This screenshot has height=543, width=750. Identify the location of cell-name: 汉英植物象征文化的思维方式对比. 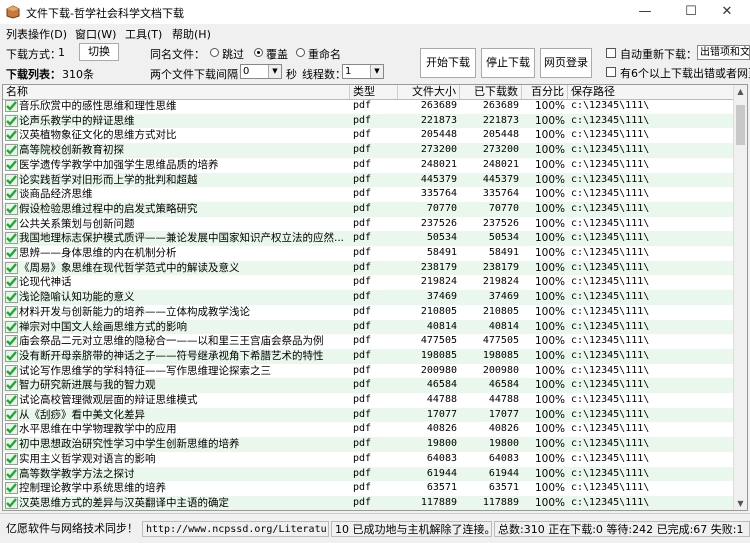
(98, 135).